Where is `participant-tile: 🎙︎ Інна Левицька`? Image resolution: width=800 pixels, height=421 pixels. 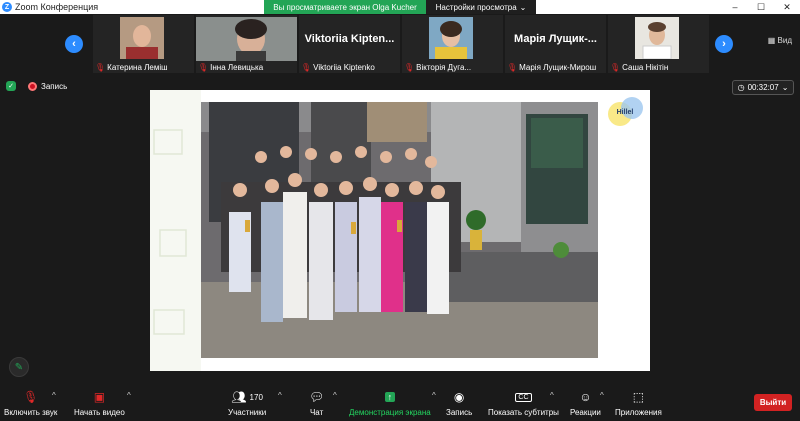
participant-tile: 🎙︎ Інна Левицька is located at coordinates (246, 44).